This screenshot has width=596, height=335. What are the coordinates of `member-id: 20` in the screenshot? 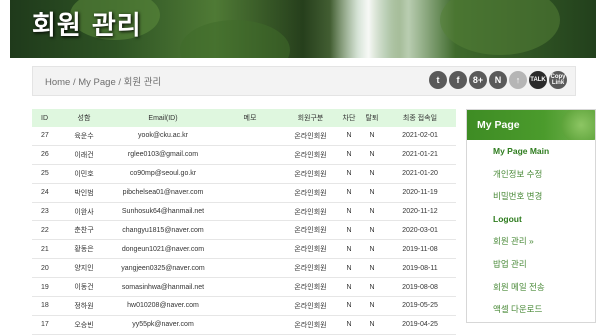 It's located at (45, 268).